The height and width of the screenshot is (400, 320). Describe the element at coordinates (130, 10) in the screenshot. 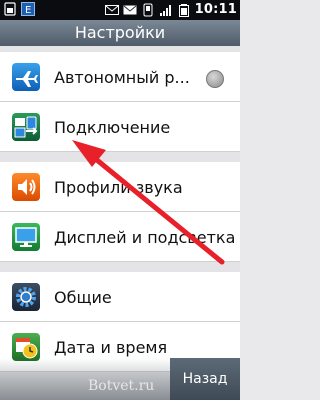

I see `sms-icon` at that location.